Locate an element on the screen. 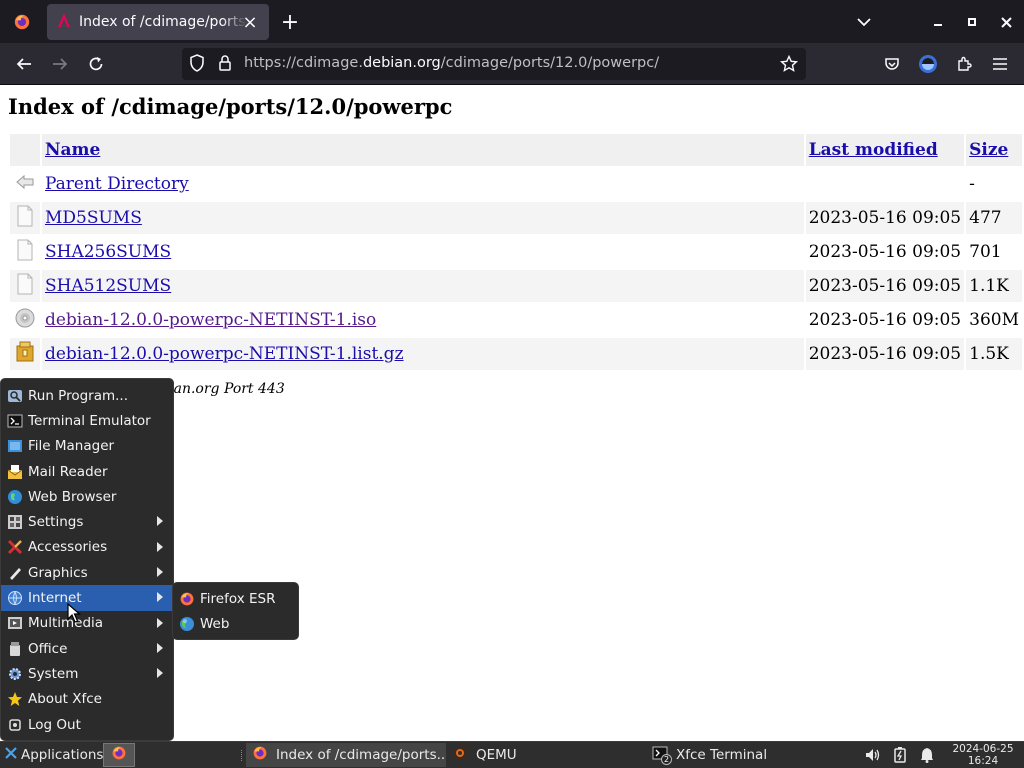 This screenshot has width=1024, height=768. menu-item-file-manager: File Manager is located at coordinates (87, 446).